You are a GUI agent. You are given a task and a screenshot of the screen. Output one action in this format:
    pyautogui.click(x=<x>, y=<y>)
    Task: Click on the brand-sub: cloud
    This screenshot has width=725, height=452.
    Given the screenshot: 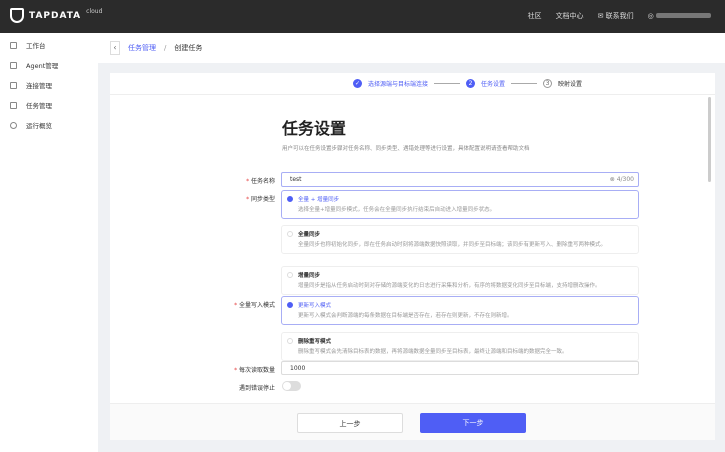 What is the action you would take?
    pyautogui.click(x=94, y=11)
    